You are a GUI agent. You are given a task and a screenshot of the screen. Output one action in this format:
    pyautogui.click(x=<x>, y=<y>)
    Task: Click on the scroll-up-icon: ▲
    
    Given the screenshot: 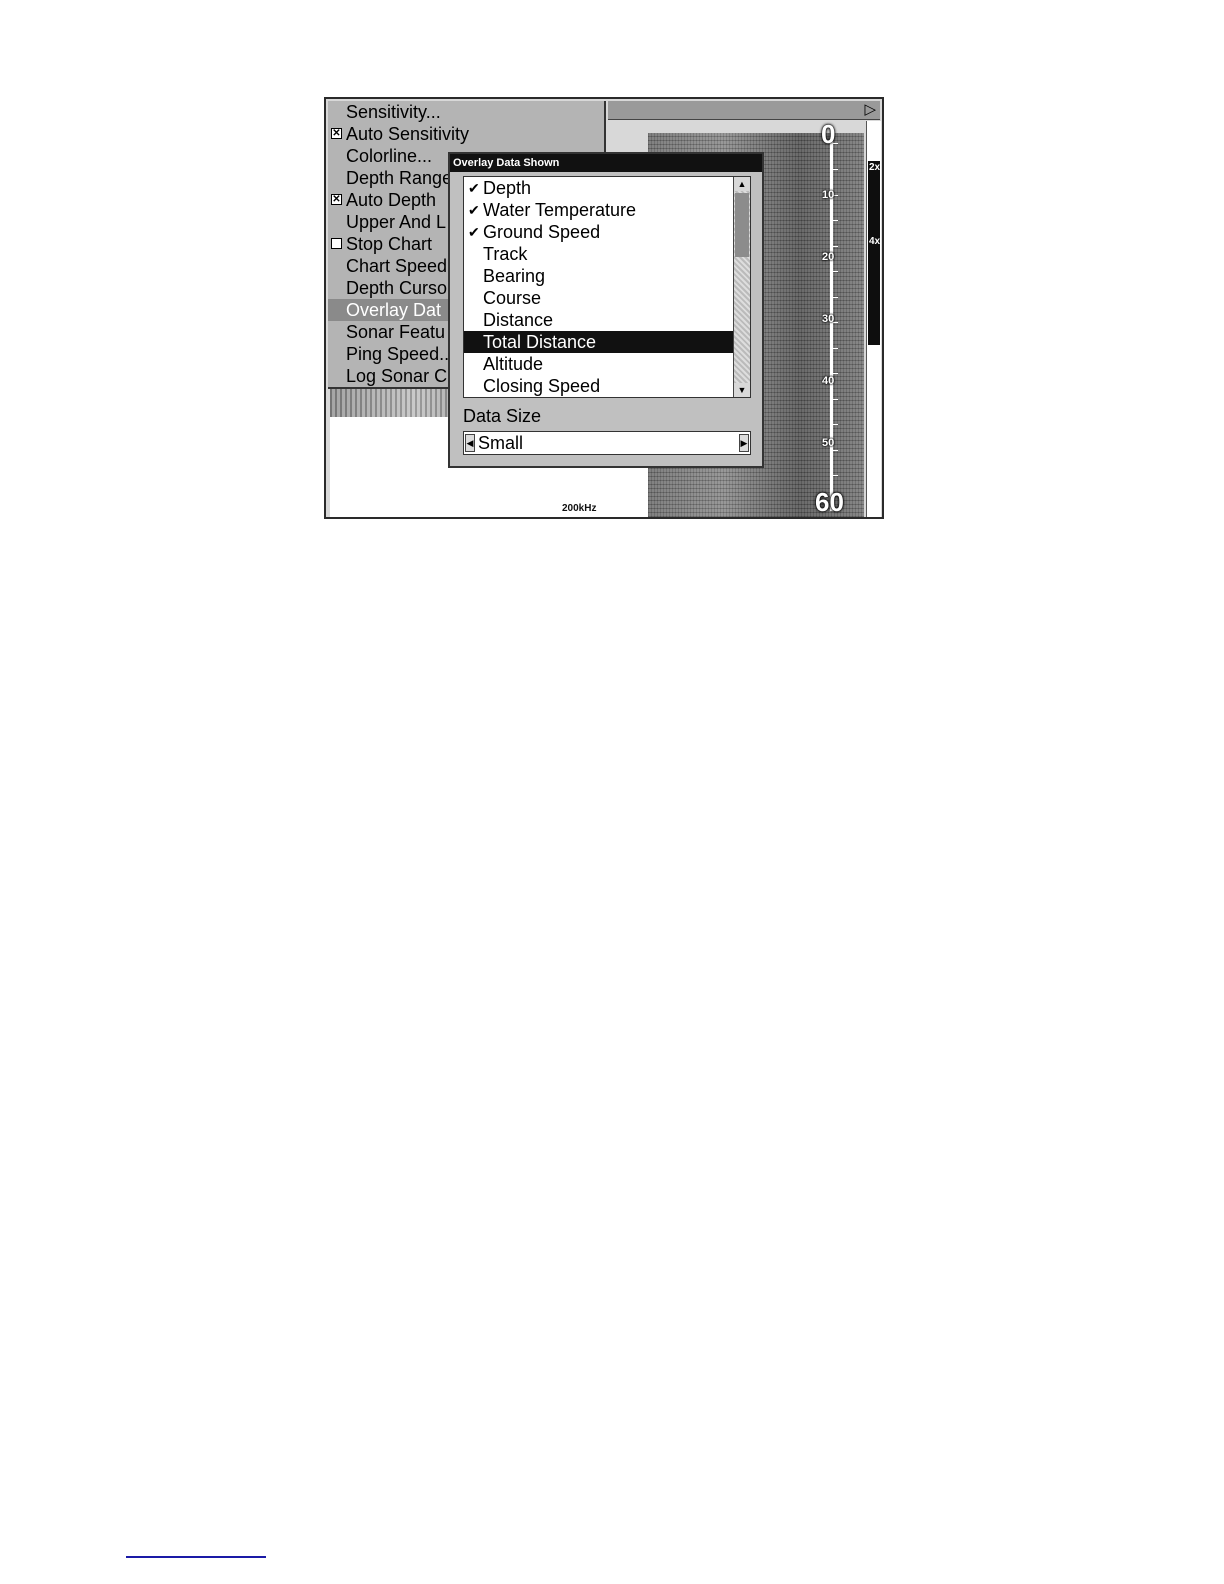 What is the action you would take?
    pyautogui.click(x=742, y=184)
    